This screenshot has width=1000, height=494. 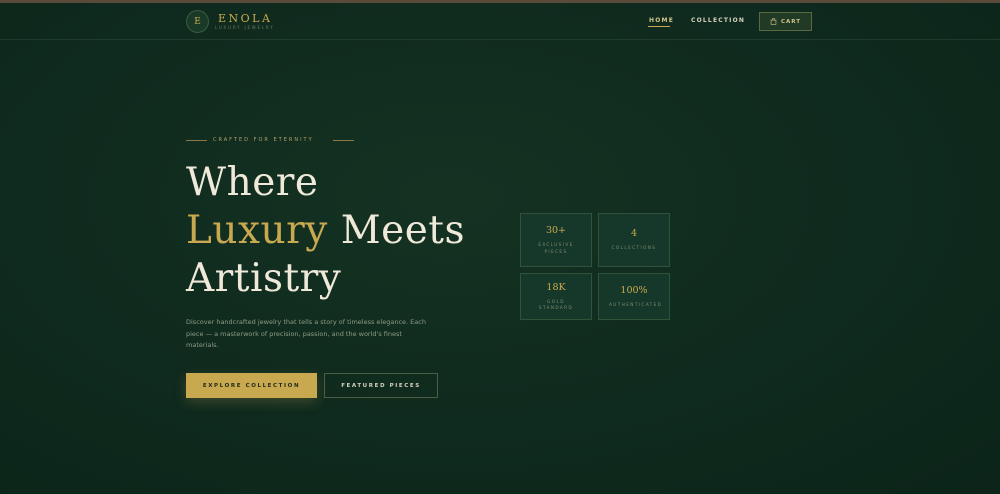 I want to click on eyebrow-divider-right, so click(x=343, y=140).